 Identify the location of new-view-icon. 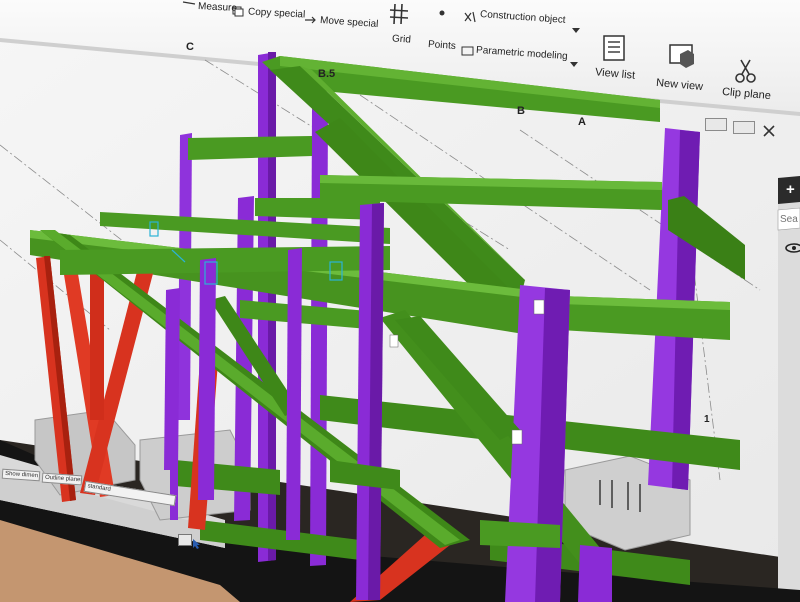
(683, 57).